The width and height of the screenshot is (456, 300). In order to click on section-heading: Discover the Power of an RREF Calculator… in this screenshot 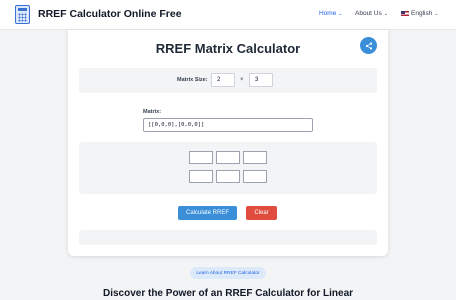, I will do `click(228, 293)`.